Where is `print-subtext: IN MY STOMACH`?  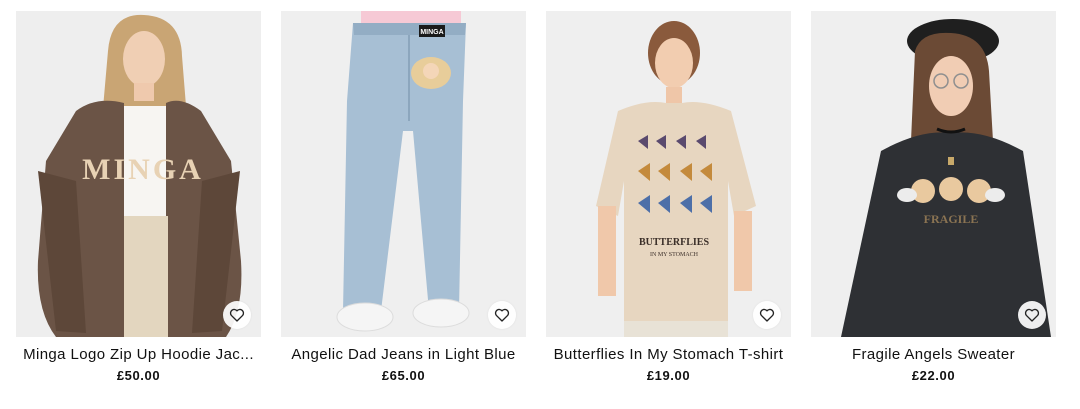
print-subtext: IN MY STOMACH is located at coordinates (674, 255).